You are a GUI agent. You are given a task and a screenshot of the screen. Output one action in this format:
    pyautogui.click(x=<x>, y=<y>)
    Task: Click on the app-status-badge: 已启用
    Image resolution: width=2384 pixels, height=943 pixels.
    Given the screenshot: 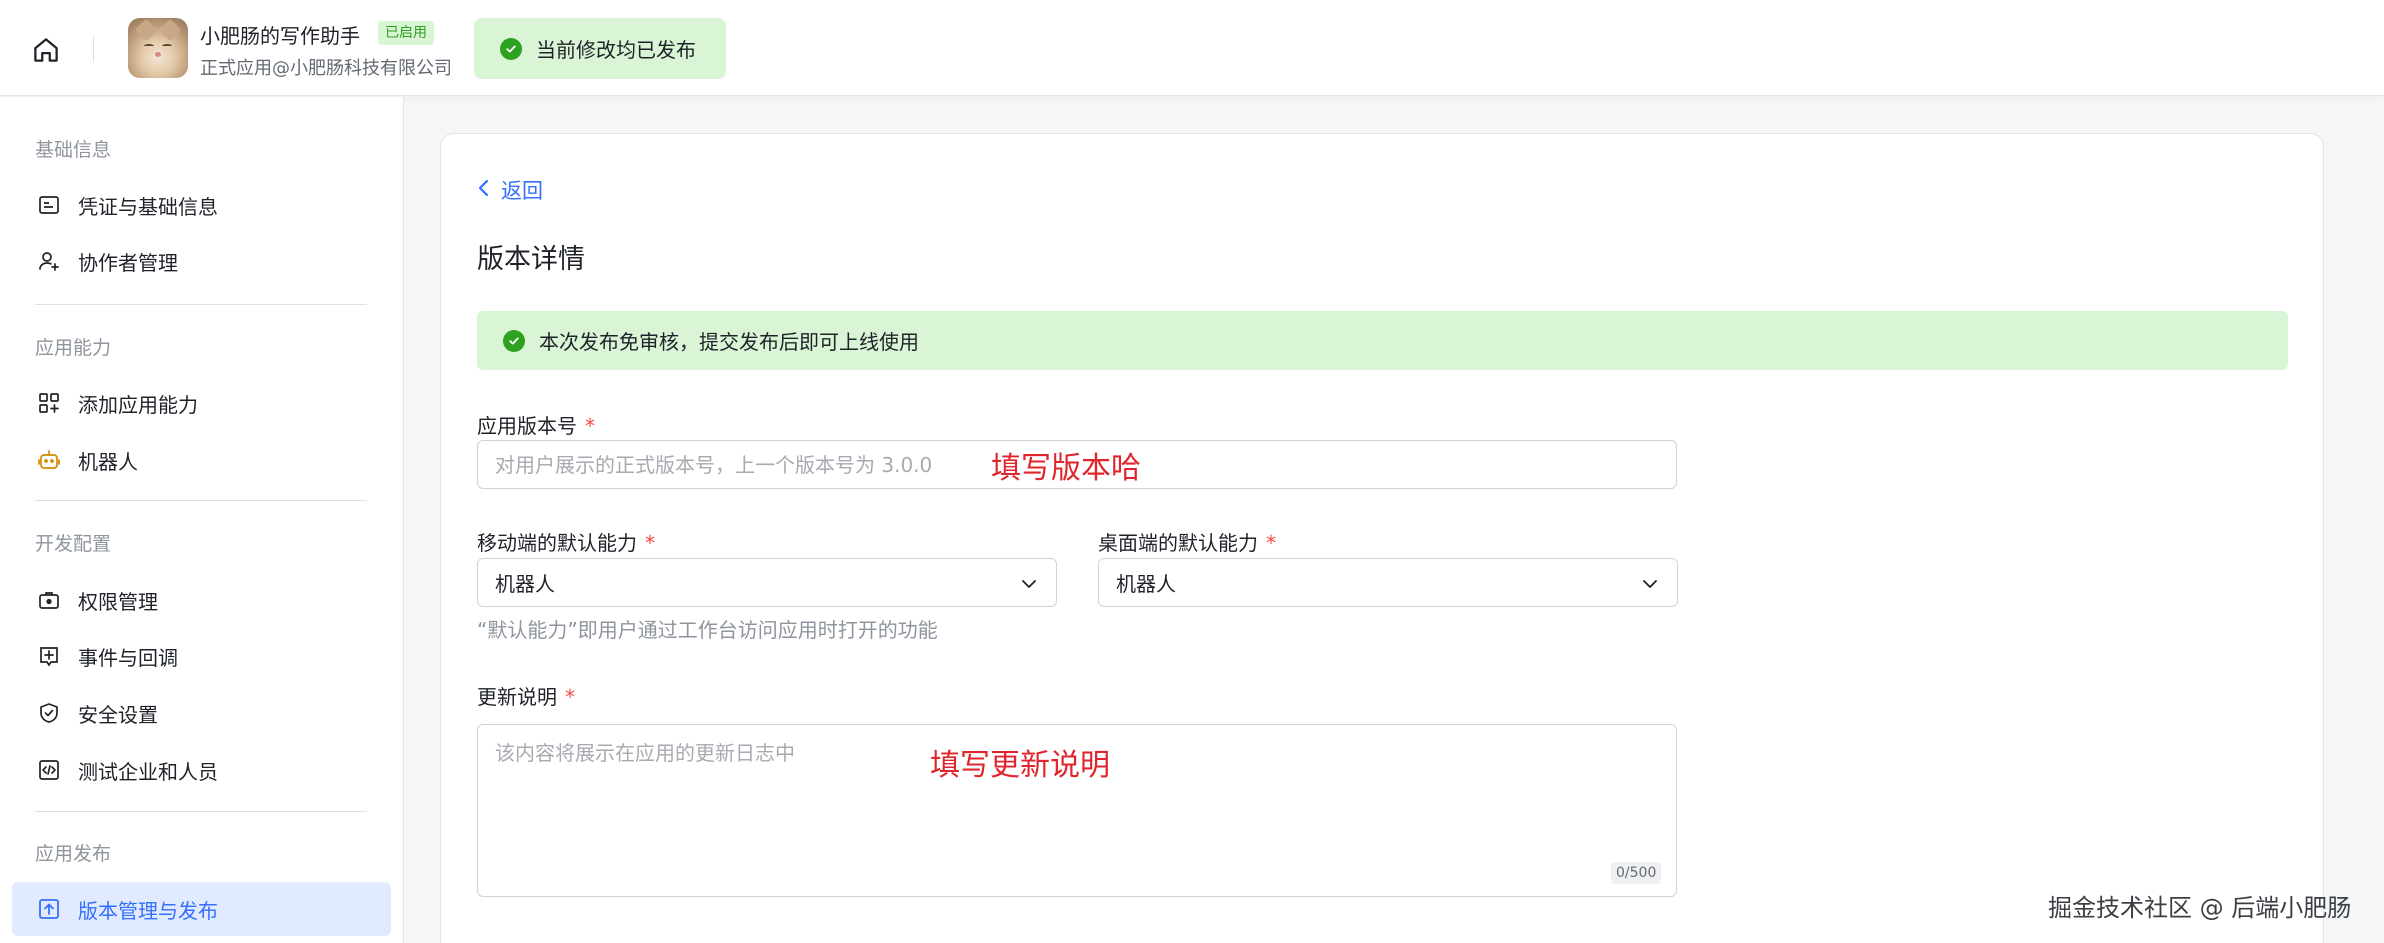 What is the action you would take?
    pyautogui.click(x=406, y=33)
    